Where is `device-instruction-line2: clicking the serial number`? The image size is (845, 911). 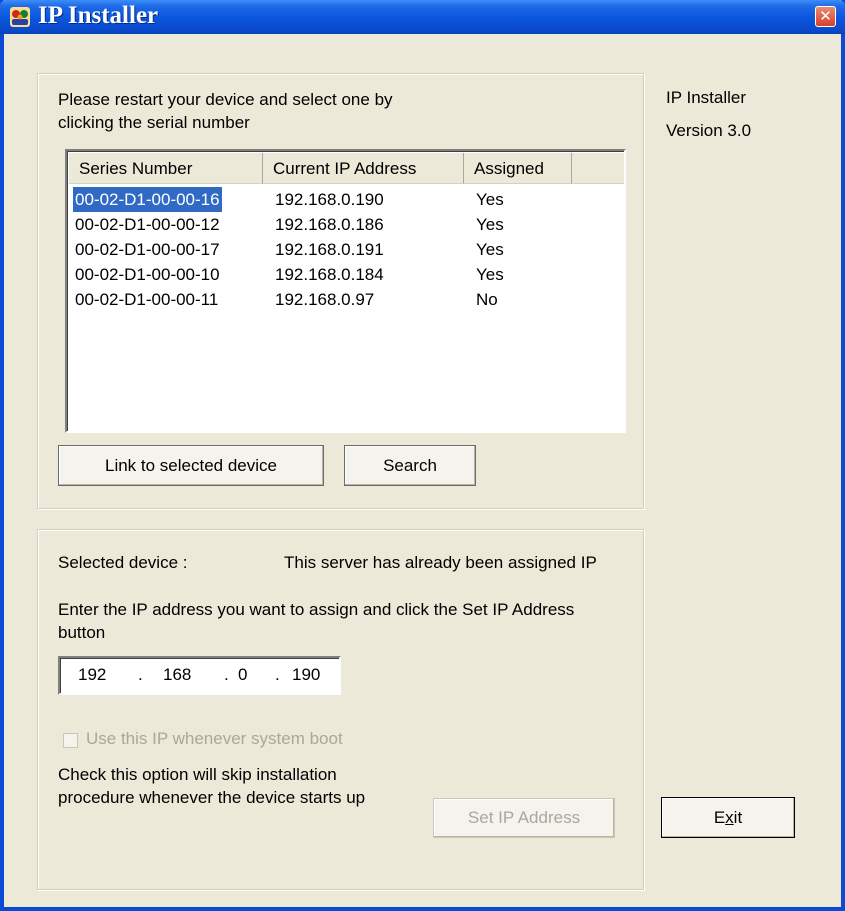
device-instruction-line2: clicking the serial number is located at coordinates (154, 122).